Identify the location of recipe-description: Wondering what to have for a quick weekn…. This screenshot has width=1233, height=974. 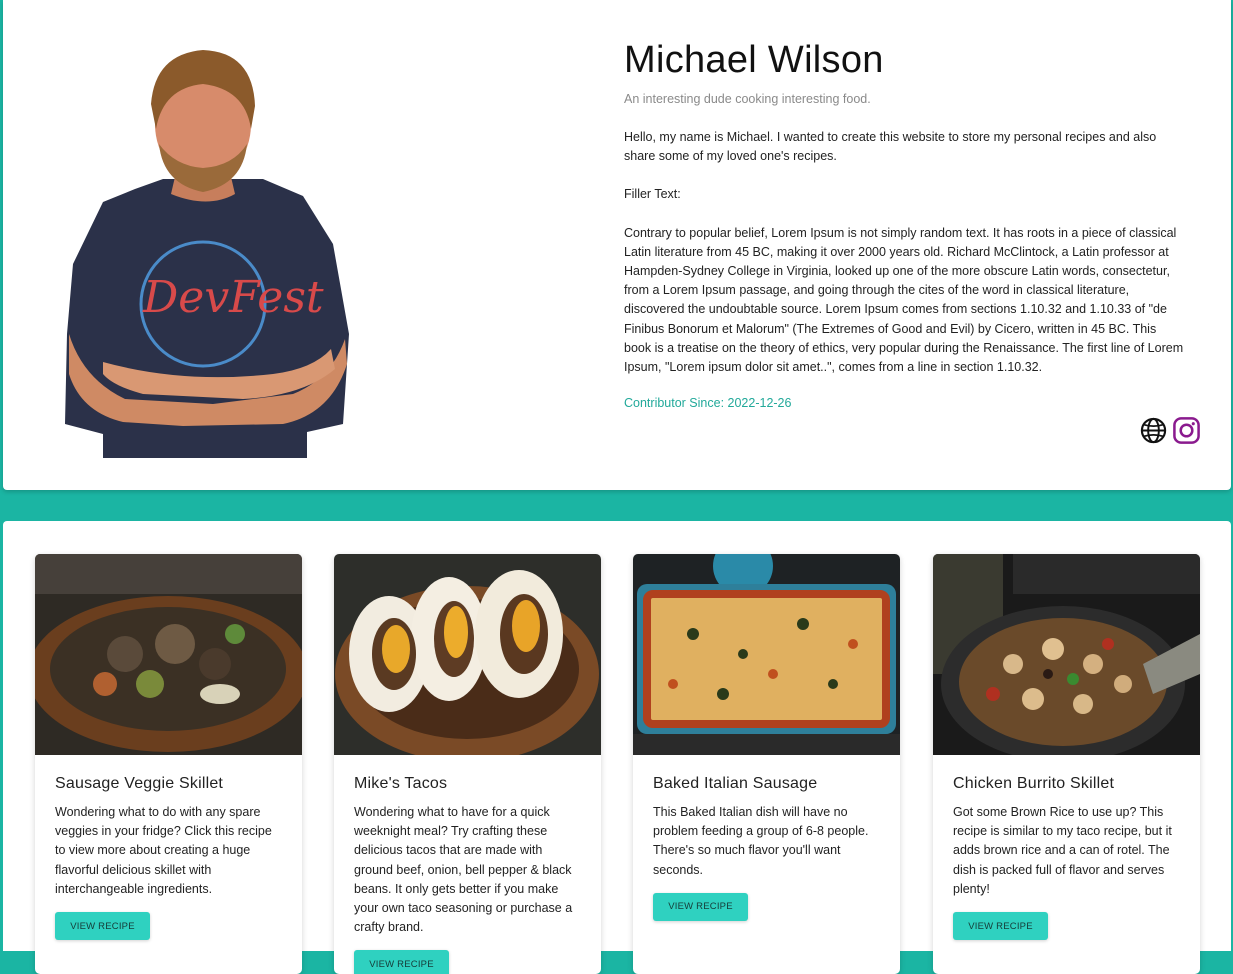
(463, 870).